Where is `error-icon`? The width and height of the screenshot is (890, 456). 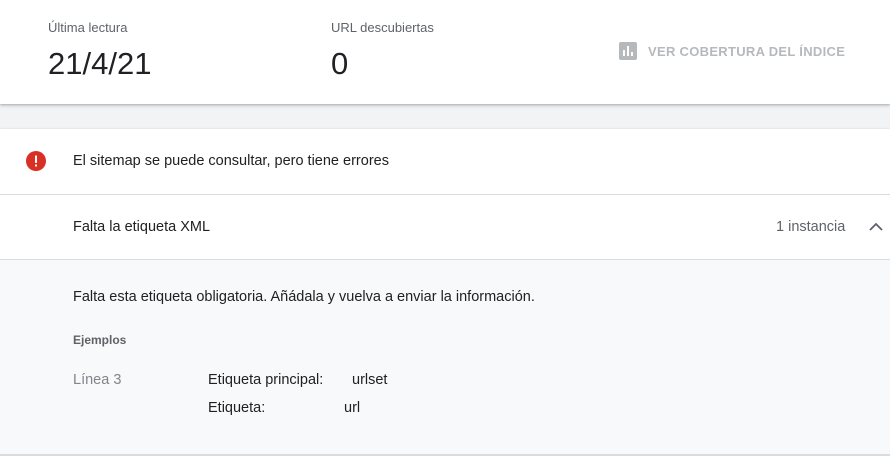
error-icon is located at coordinates (36, 161).